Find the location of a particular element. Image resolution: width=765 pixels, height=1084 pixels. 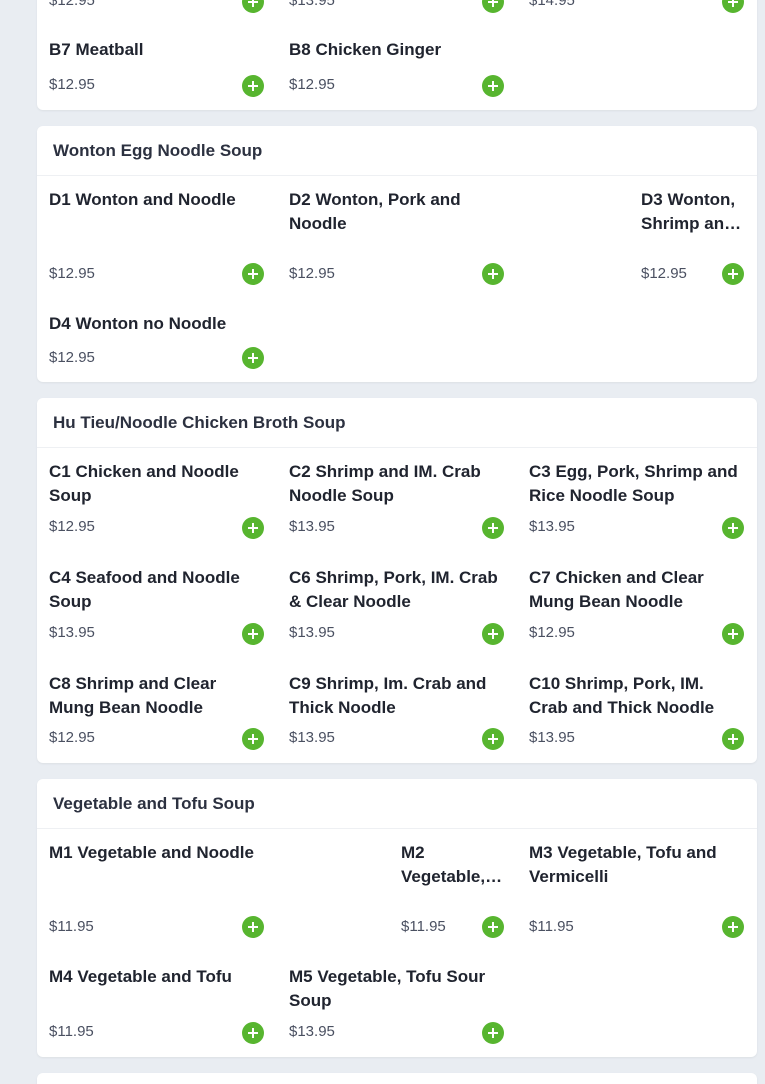

menu-item: C4 Seafood and Noodle Soup $13.95 is located at coordinates (156, 609).